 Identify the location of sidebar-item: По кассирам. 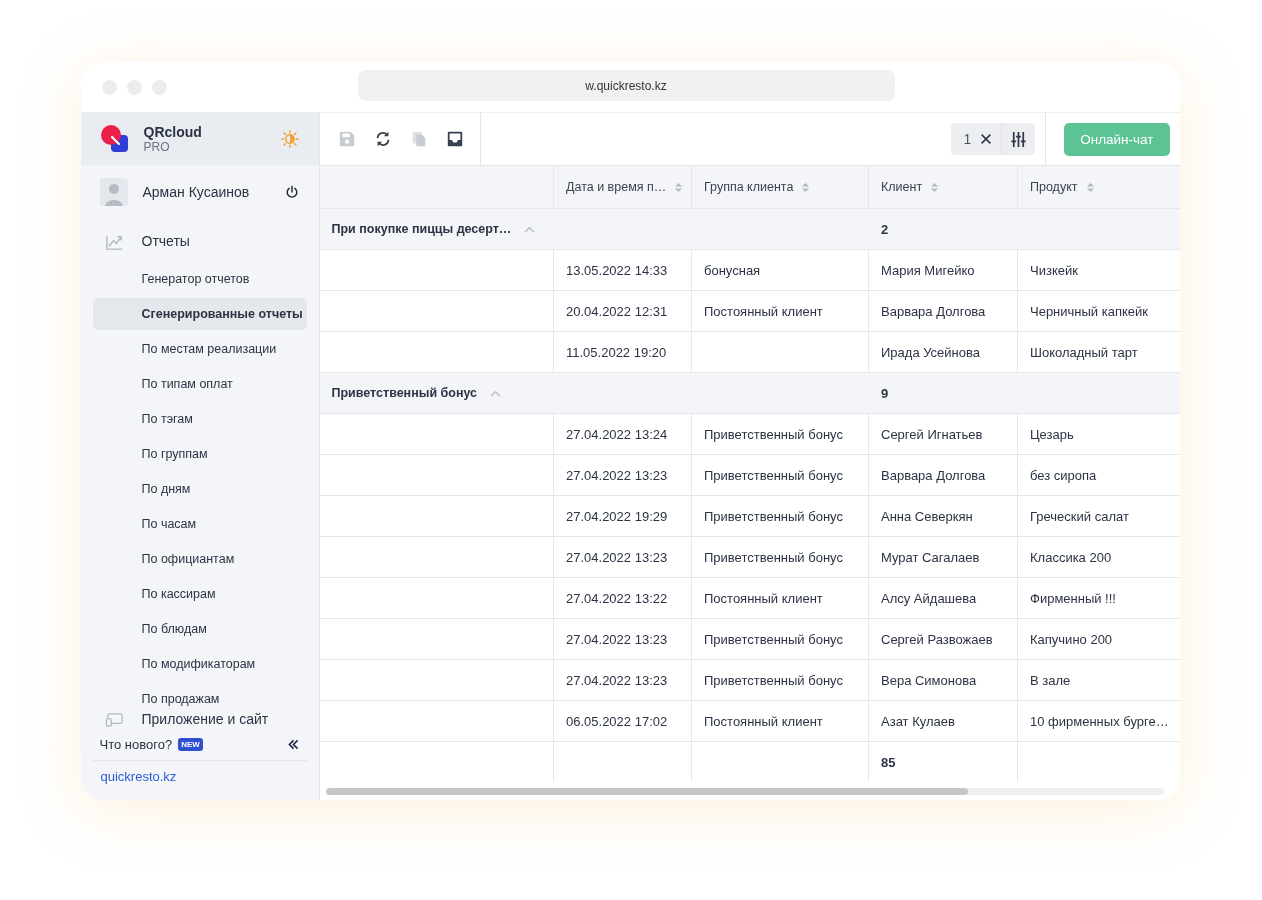
(199, 594).